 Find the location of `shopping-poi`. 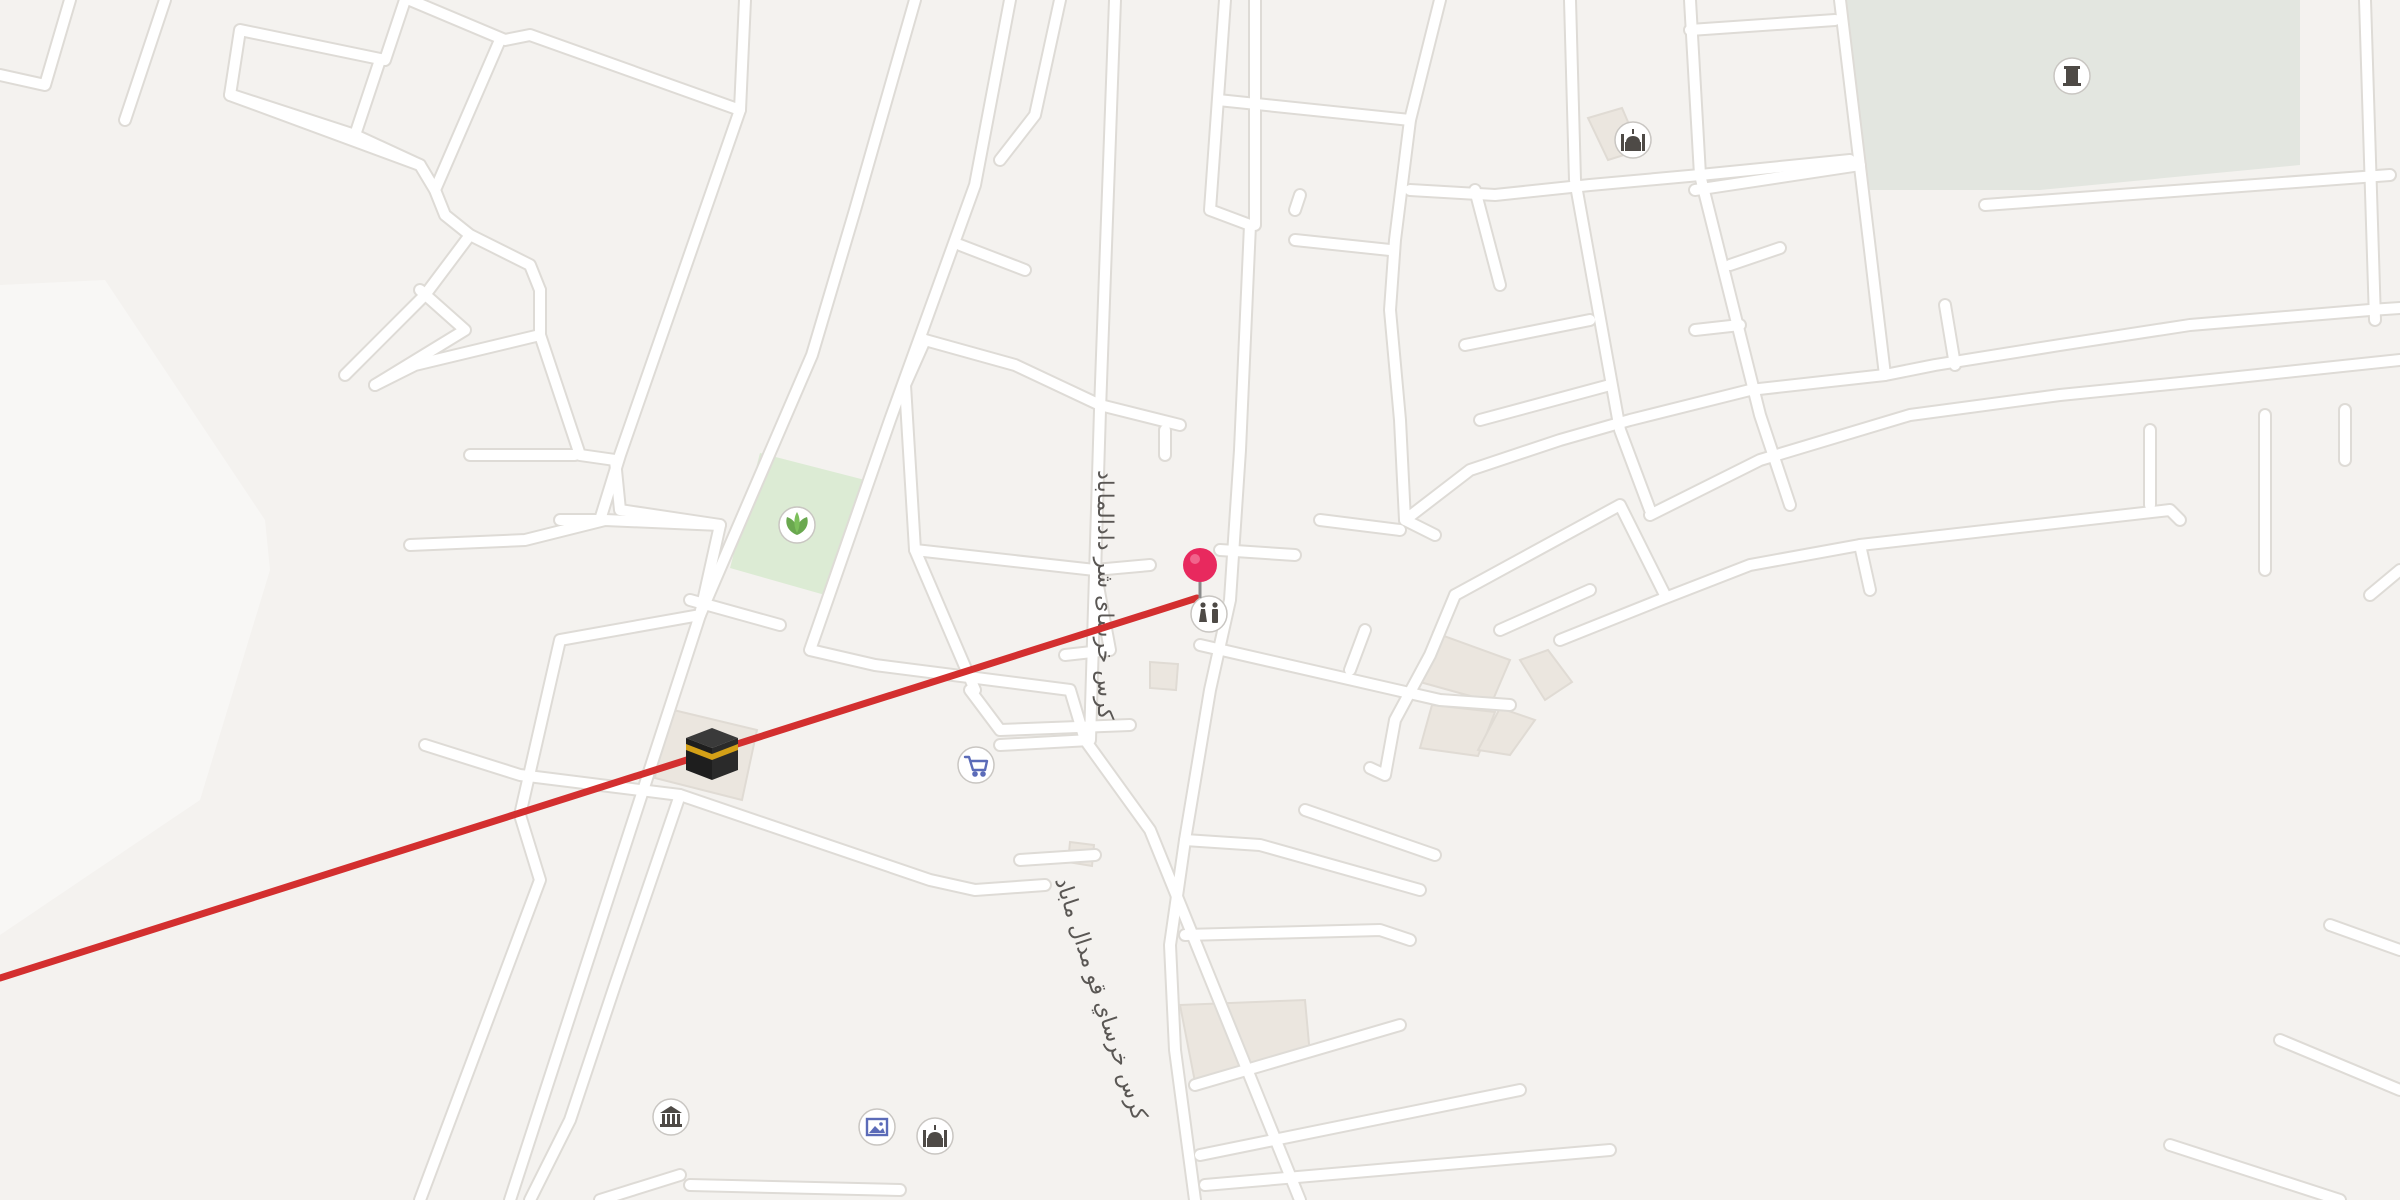

shopping-poi is located at coordinates (976, 765).